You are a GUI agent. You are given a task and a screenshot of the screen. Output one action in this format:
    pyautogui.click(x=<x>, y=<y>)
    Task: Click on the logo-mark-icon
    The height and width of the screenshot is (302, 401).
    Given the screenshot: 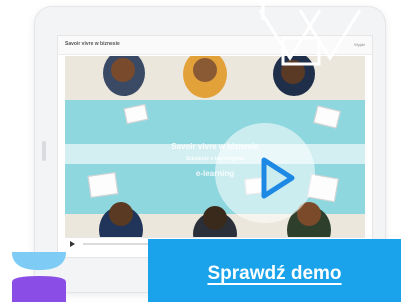 What is the action you would take?
    pyautogui.click(x=39, y=277)
    